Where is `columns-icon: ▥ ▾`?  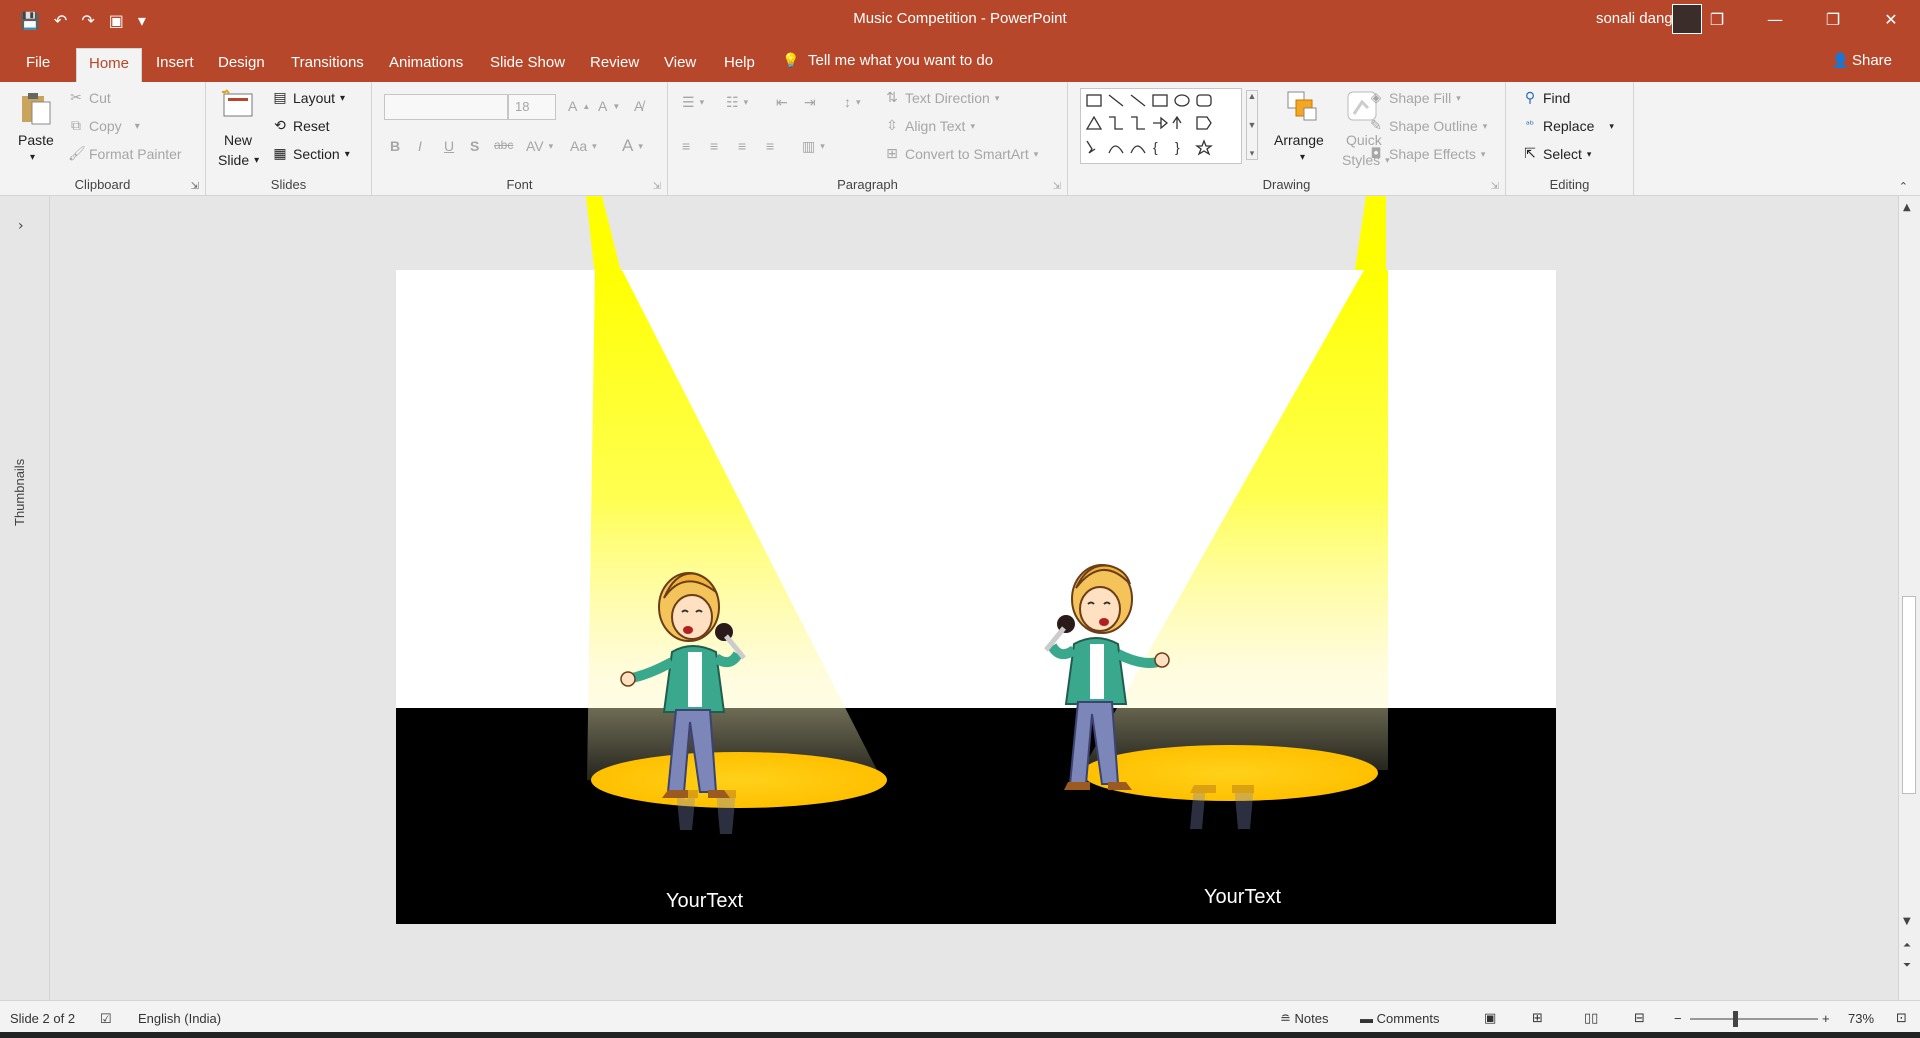 columns-icon: ▥ ▾ is located at coordinates (813, 146).